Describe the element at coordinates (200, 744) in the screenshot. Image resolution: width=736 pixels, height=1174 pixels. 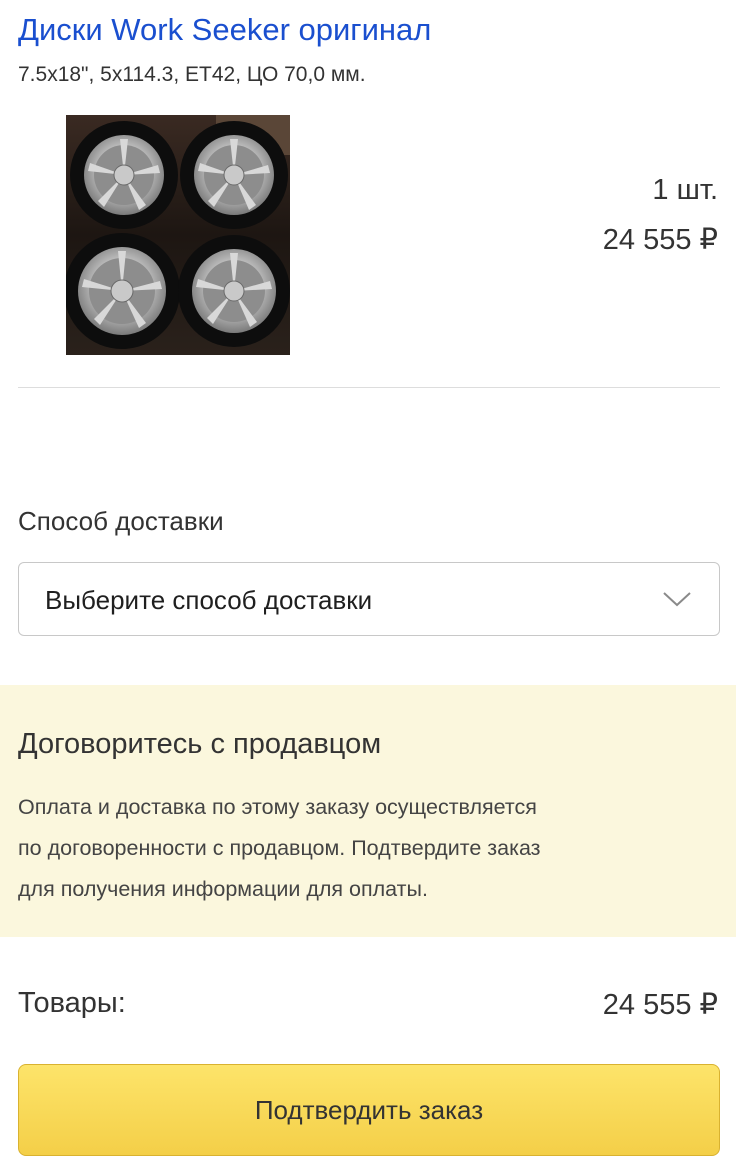
I see `notice-title: Договоритесь с продавцом` at that location.